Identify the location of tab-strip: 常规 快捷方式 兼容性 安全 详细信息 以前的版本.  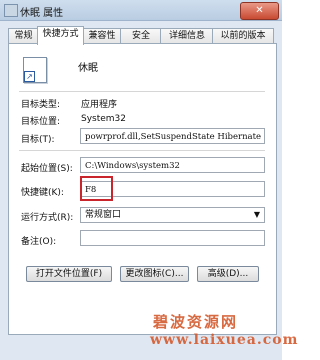
(142, 35).